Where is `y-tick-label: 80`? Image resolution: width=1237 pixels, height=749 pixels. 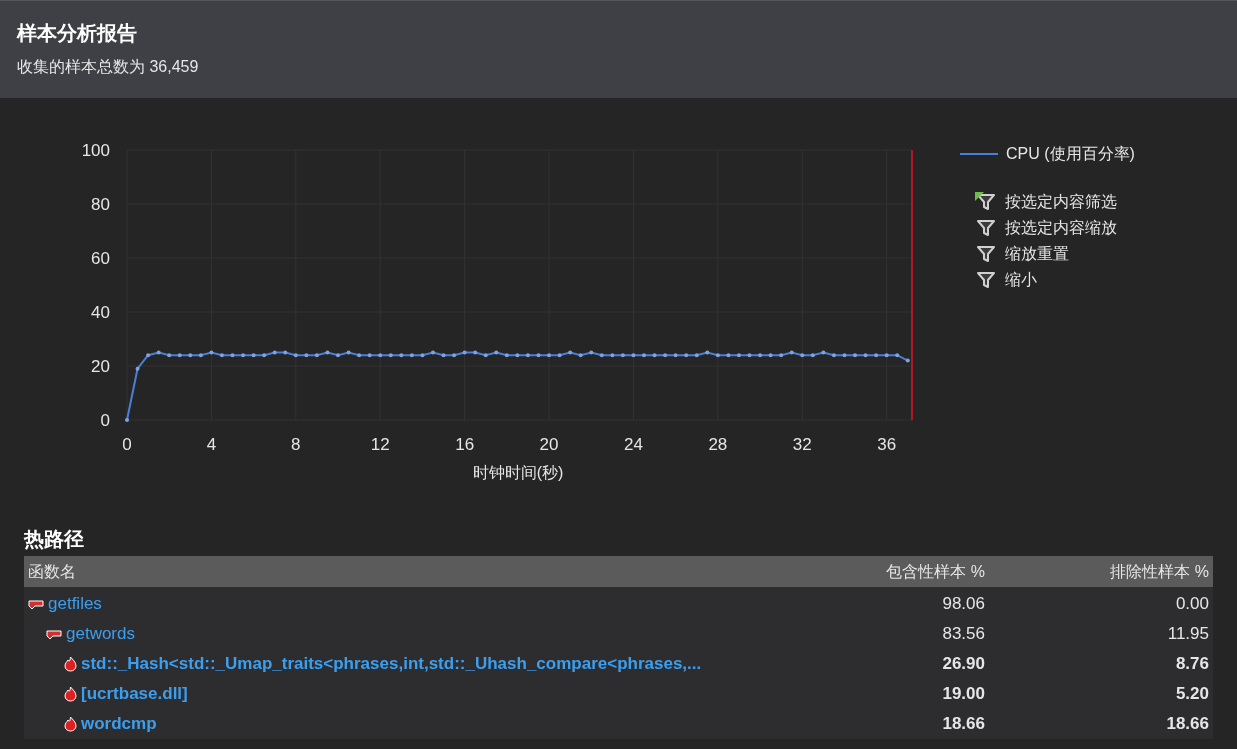
y-tick-label: 80 is located at coordinates (100, 204).